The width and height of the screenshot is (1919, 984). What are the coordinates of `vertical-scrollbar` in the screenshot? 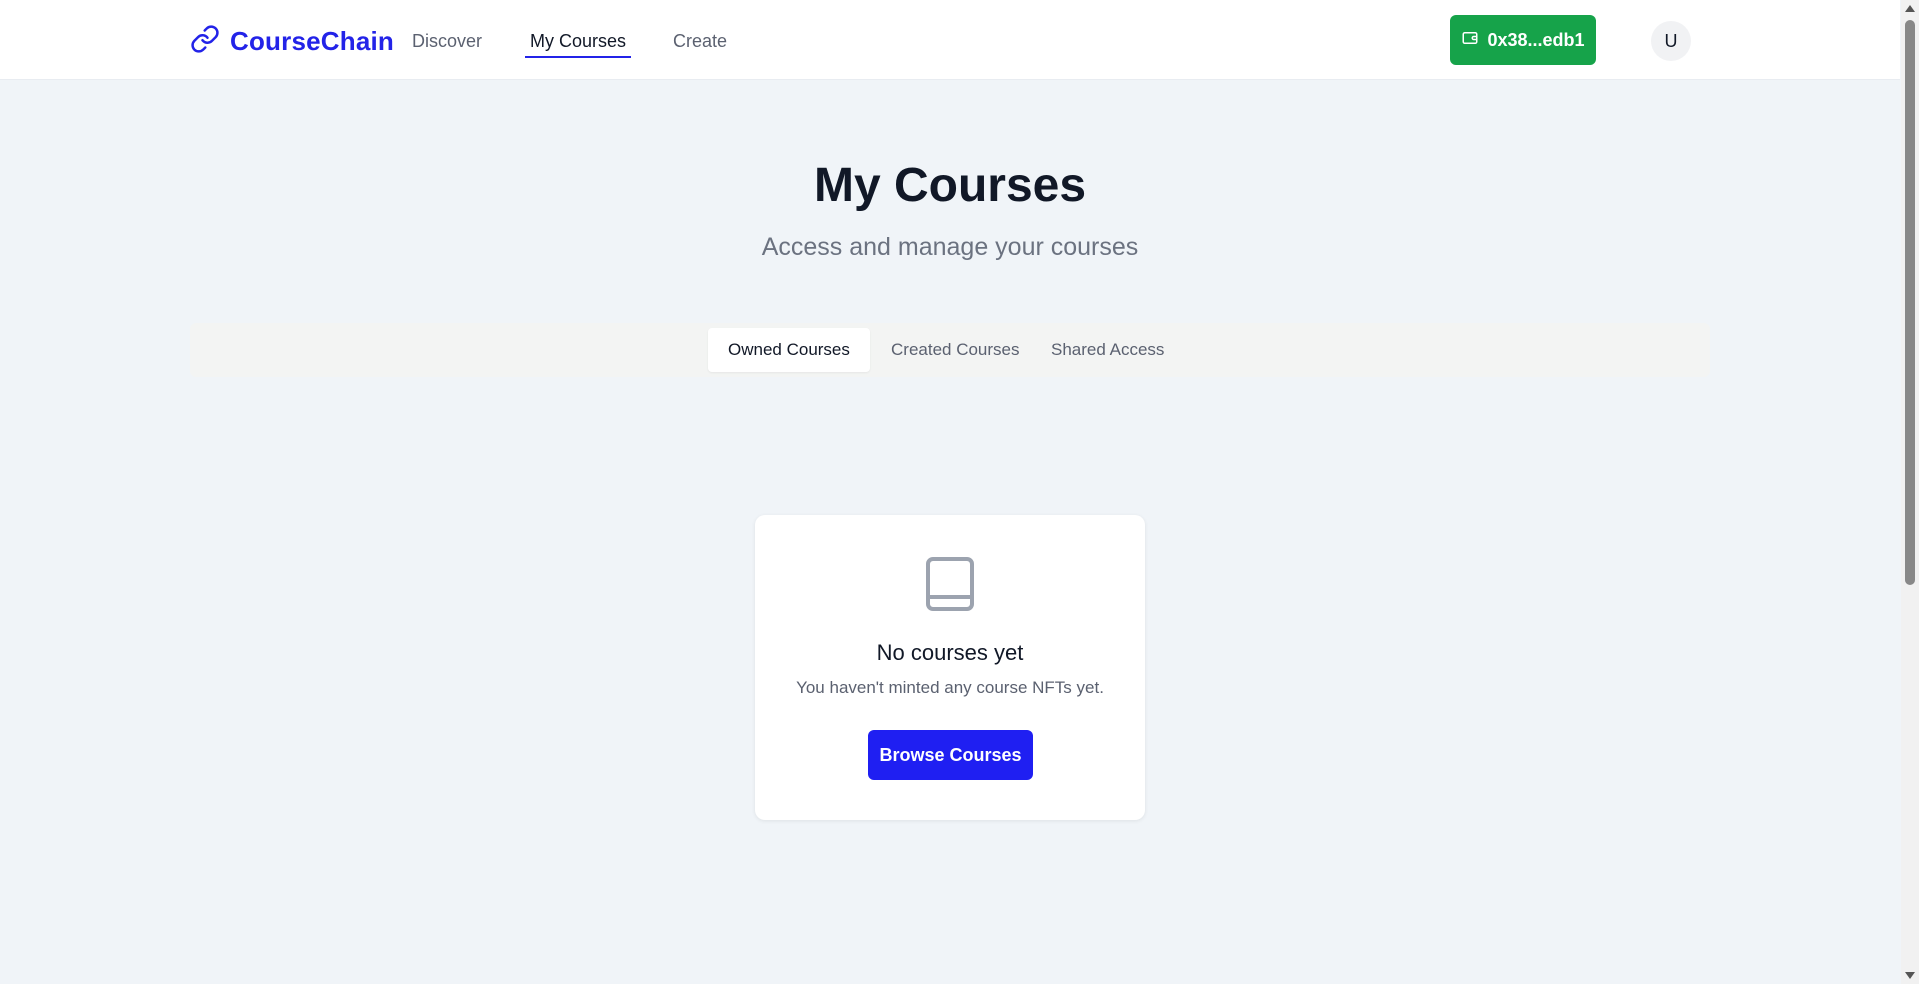 It's located at (1910, 492).